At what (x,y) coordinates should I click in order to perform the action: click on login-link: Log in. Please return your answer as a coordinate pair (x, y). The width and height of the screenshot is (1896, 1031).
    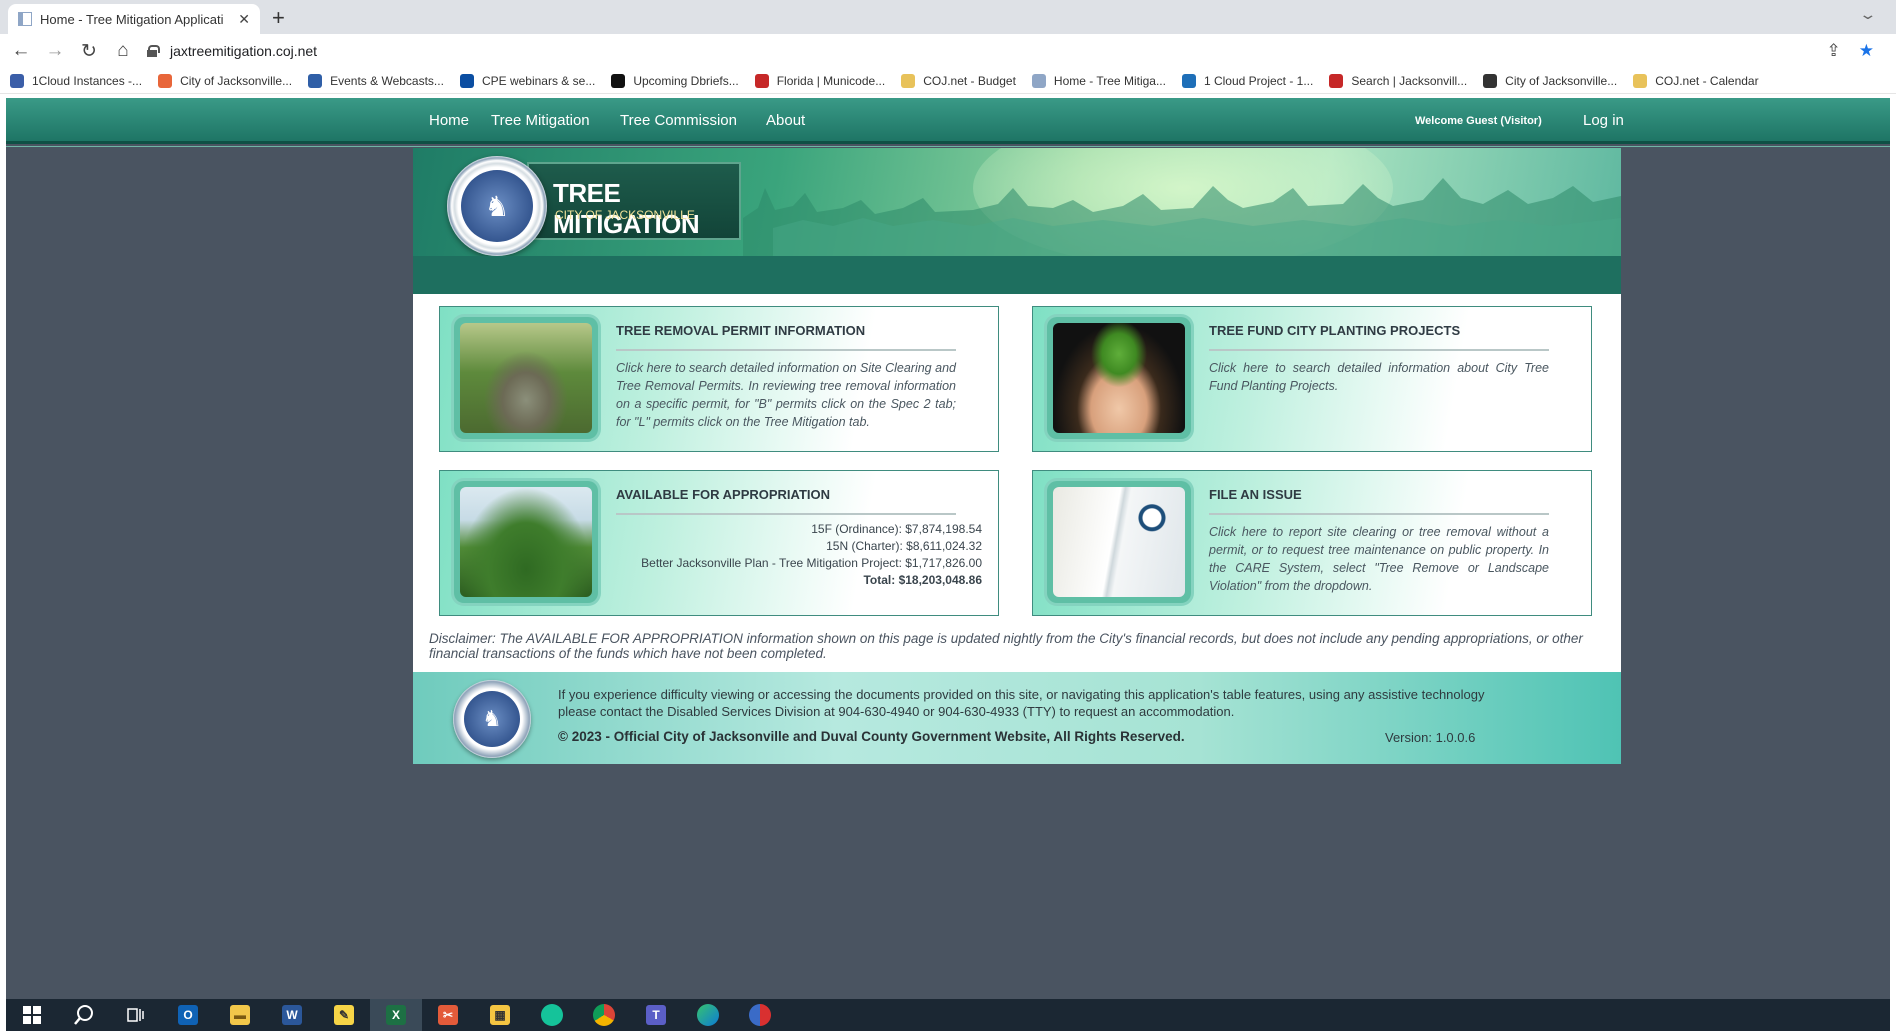
    Looking at the image, I should click on (1603, 120).